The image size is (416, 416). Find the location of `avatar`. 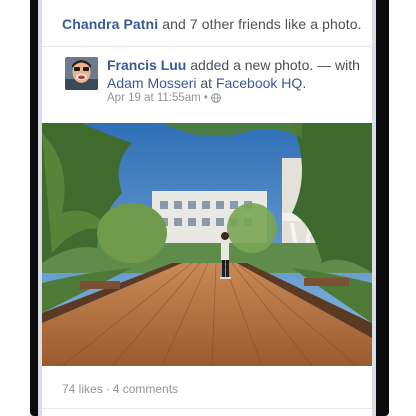

avatar is located at coordinates (81, 73).